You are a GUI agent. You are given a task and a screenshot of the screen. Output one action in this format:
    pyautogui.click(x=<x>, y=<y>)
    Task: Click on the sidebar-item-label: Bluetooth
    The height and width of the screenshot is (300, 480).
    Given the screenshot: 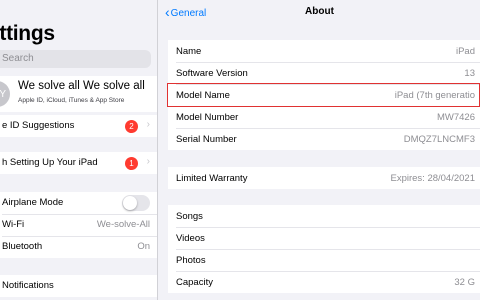 What is the action you would take?
    pyautogui.click(x=22, y=246)
    